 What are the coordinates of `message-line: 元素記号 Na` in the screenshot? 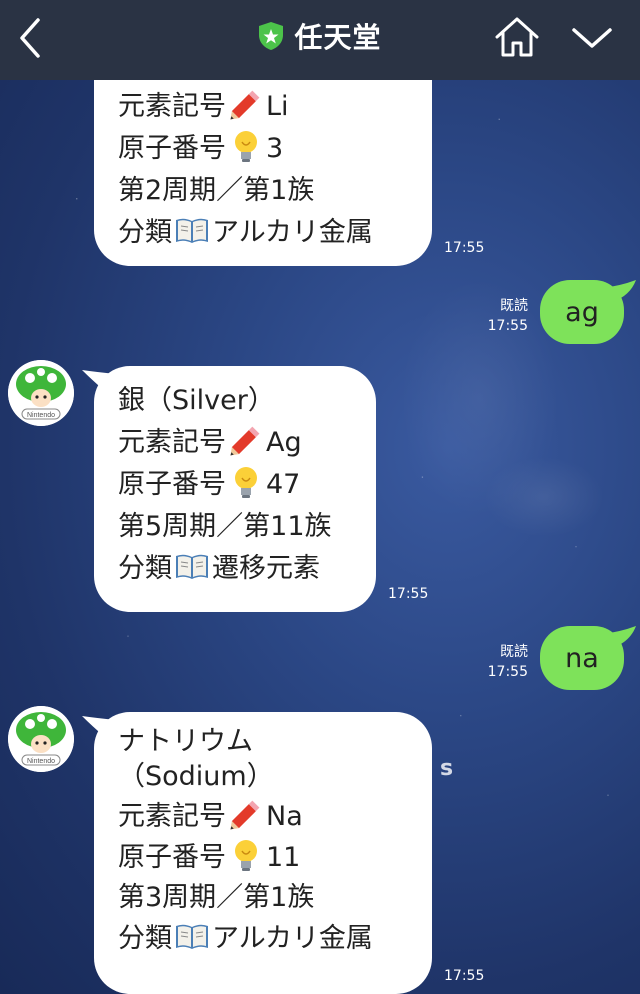 It's located at (263, 816).